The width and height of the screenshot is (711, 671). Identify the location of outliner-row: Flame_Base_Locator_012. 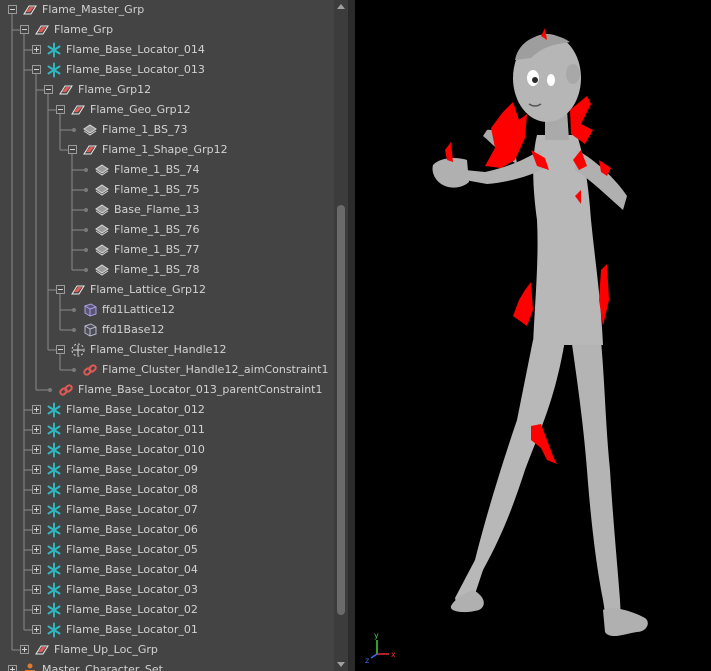
(167, 410).